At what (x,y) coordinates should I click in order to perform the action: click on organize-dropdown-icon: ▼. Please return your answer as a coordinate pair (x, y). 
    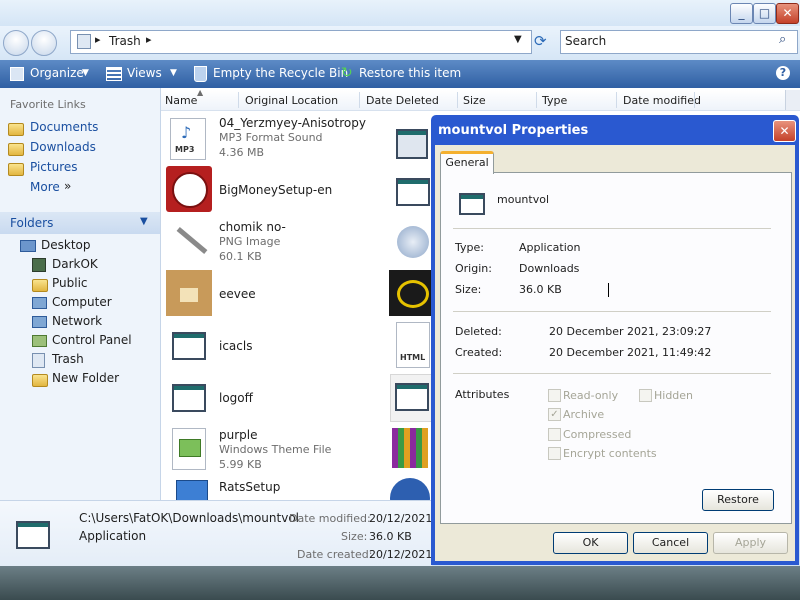
    Looking at the image, I should click on (85, 73).